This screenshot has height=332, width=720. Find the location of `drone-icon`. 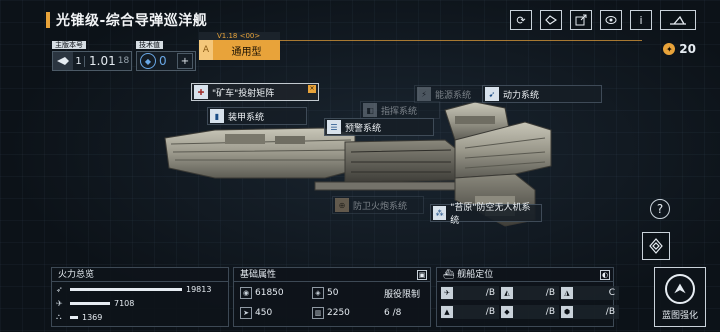

drone-icon is located at coordinates (551, 20).